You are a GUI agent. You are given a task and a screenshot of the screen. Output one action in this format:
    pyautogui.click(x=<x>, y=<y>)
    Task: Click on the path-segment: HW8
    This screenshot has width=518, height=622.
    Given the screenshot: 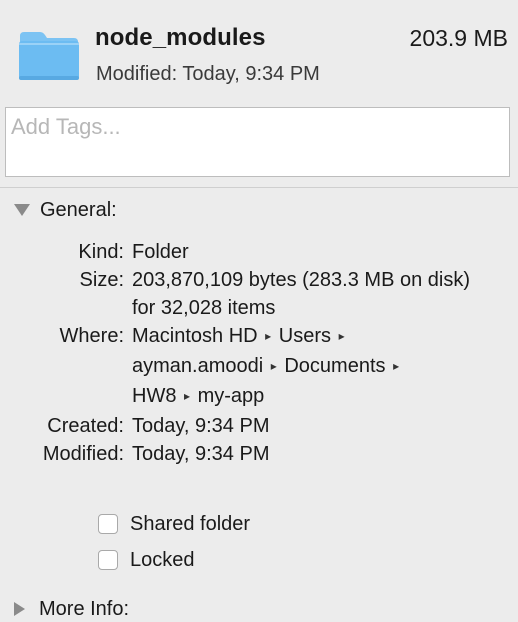 What is the action you would take?
    pyautogui.click(x=154, y=396)
    